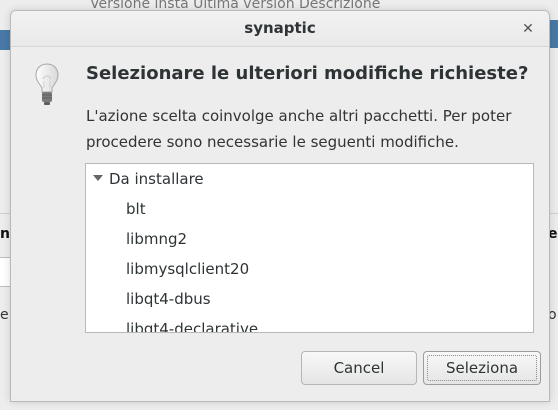 This screenshot has width=558, height=410. What do you see at coordinates (47, 84) in the screenshot?
I see `lightbulb-icon` at bounding box center [47, 84].